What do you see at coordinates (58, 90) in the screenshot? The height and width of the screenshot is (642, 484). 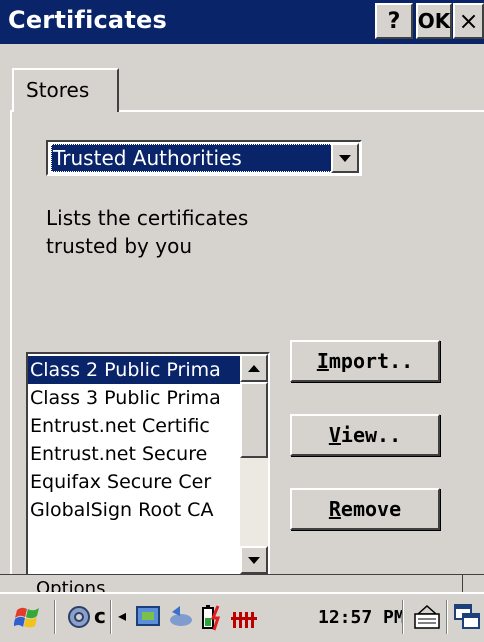 I see `tab-stores-label: Stores` at bounding box center [58, 90].